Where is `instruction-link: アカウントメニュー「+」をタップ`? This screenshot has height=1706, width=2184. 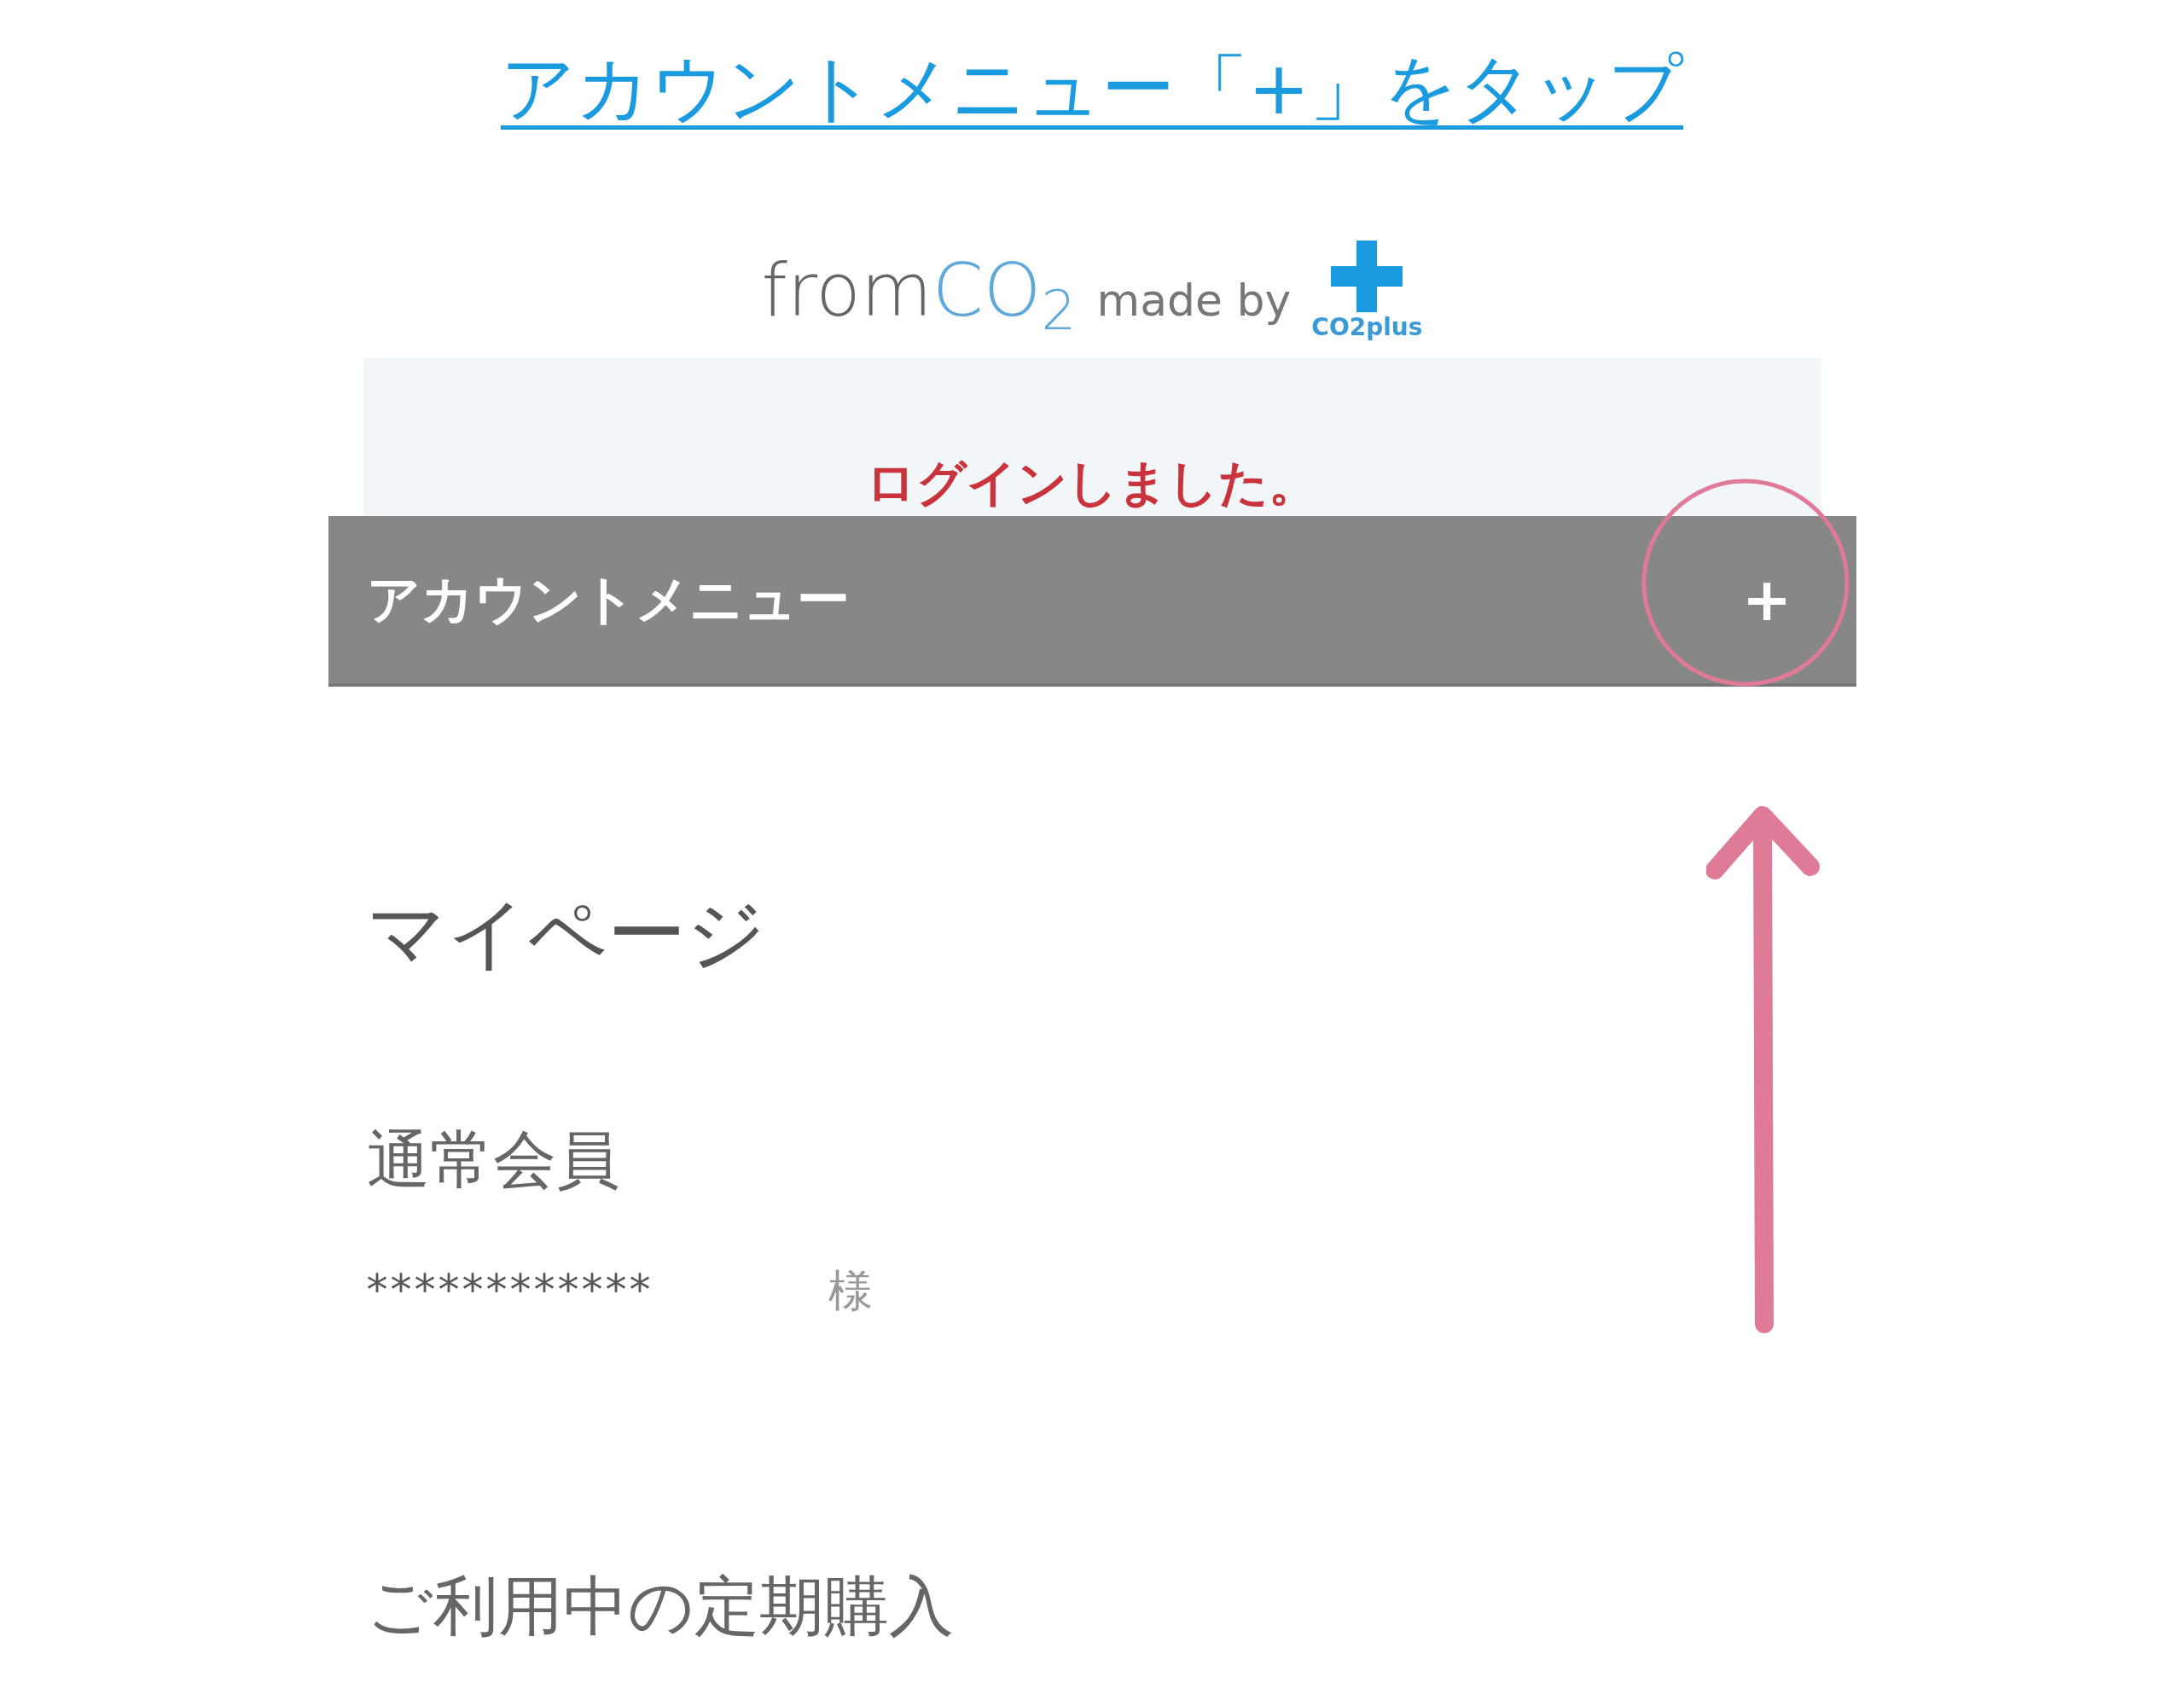
instruction-link: アカウントメニュー「+」をタップ is located at coordinates (1092, 89).